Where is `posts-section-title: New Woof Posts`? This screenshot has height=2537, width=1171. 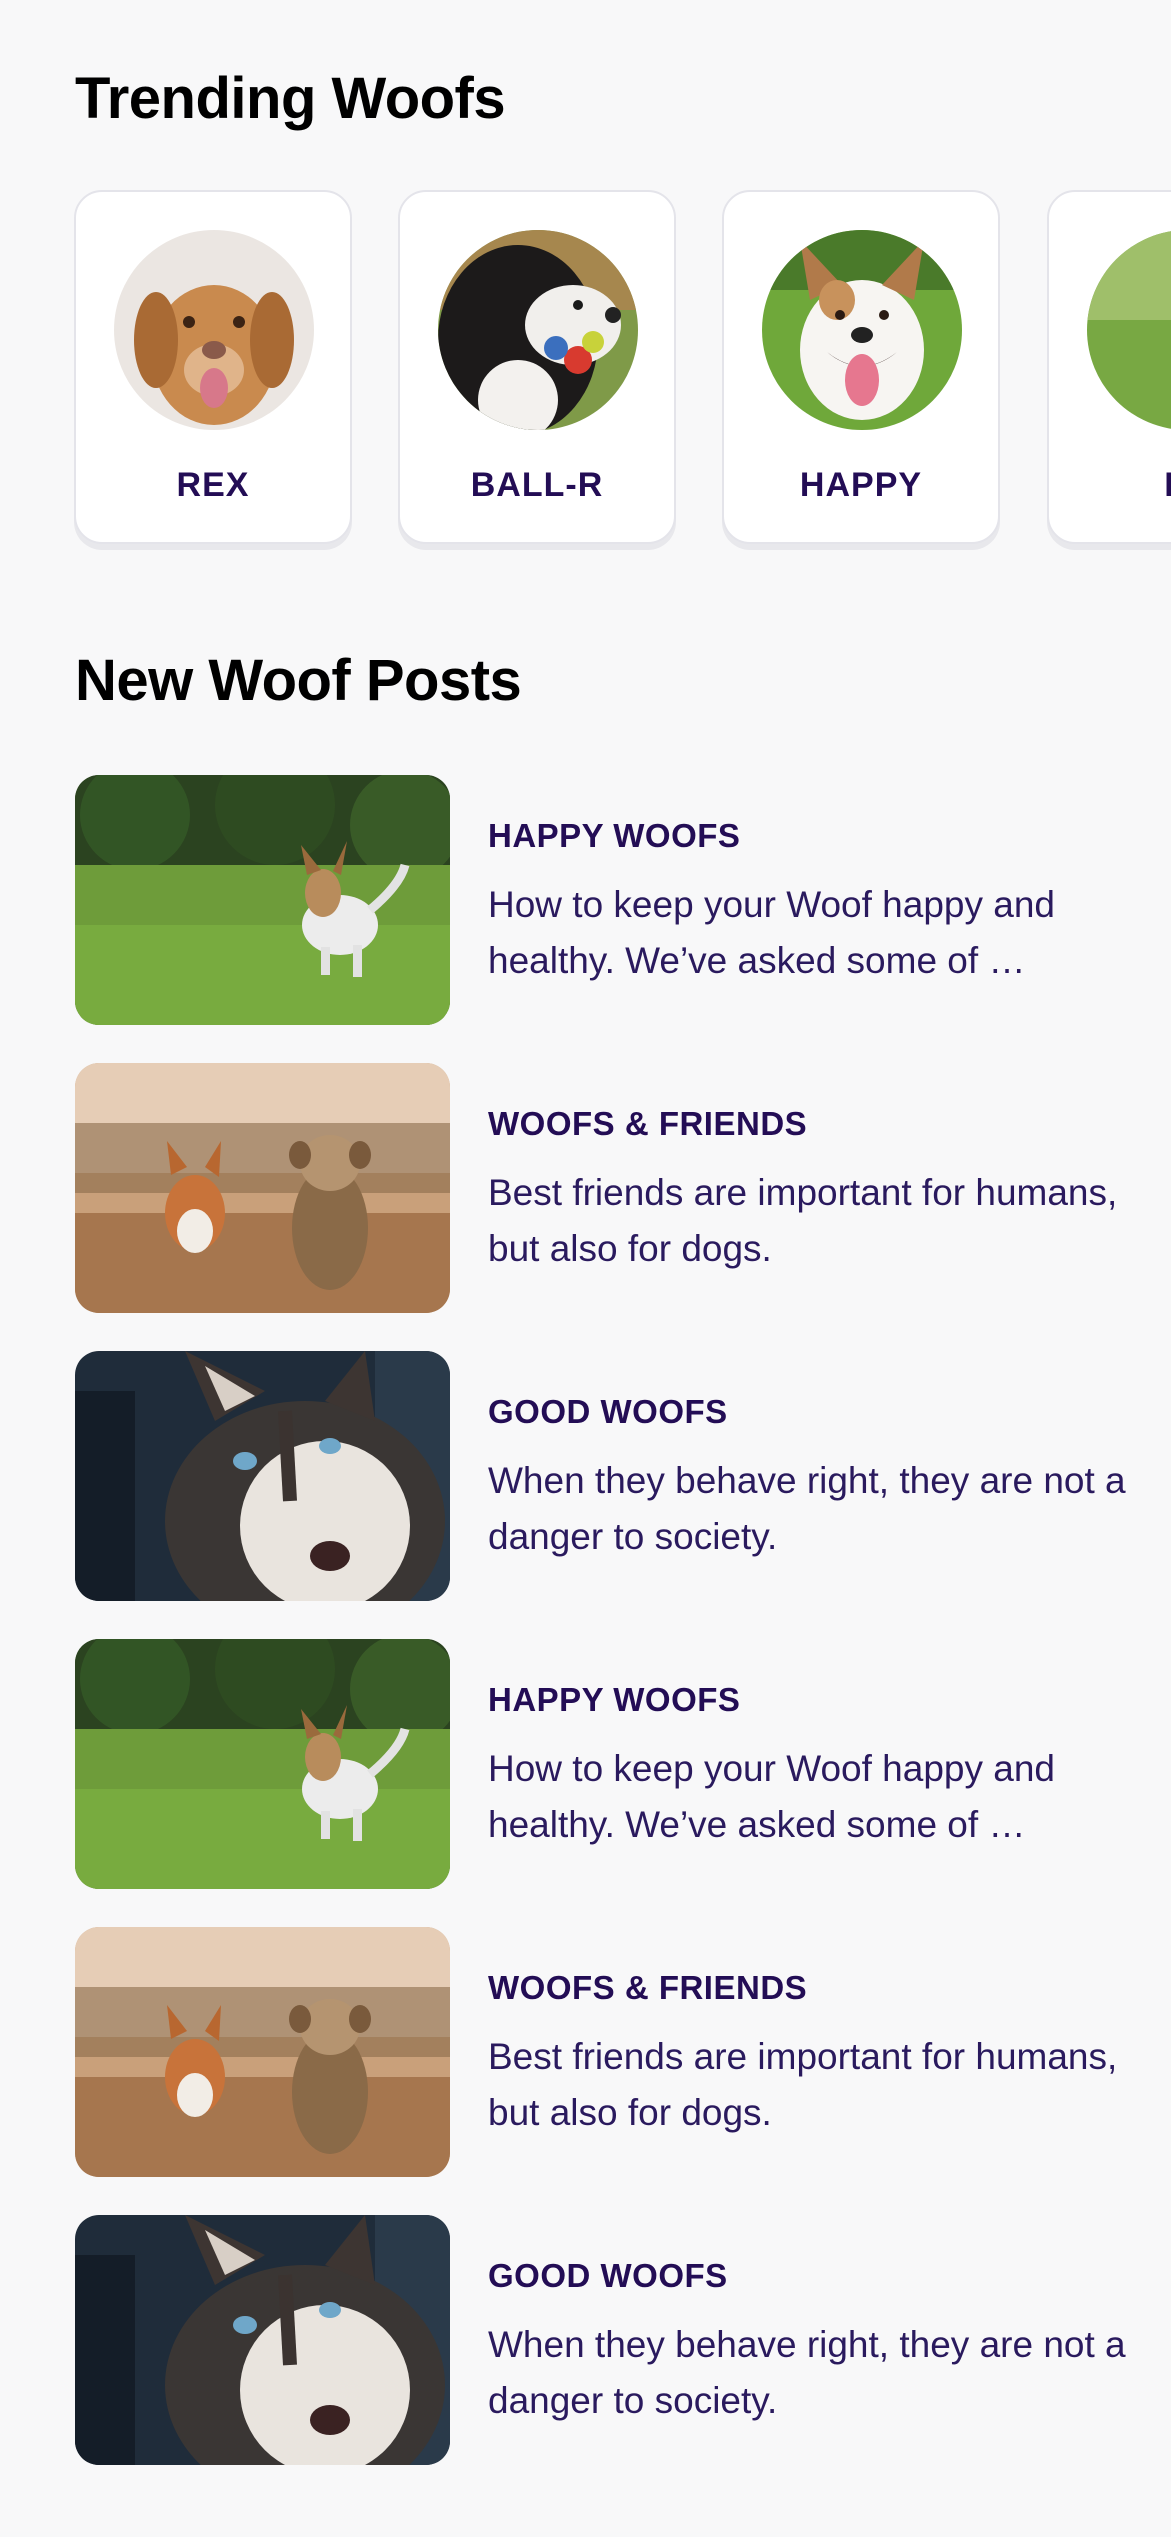 posts-section-title: New Woof Posts is located at coordinates (298, 680).